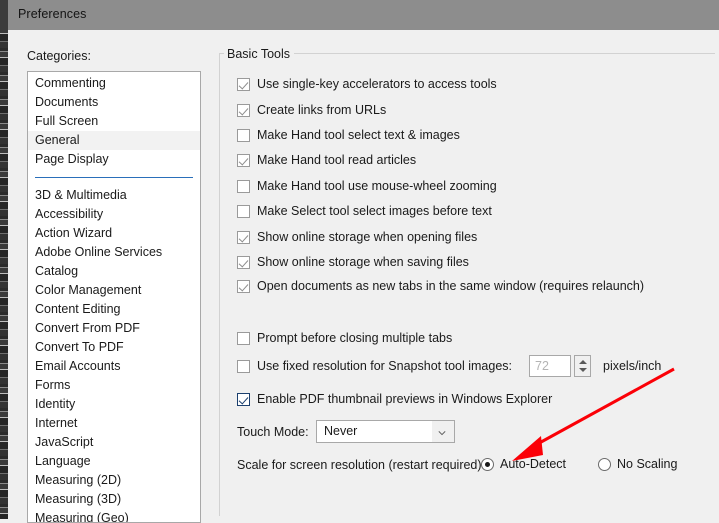  Describe the element at coordinates (4, 259) in the screenshot. I see `background-window-sliver` at that location.